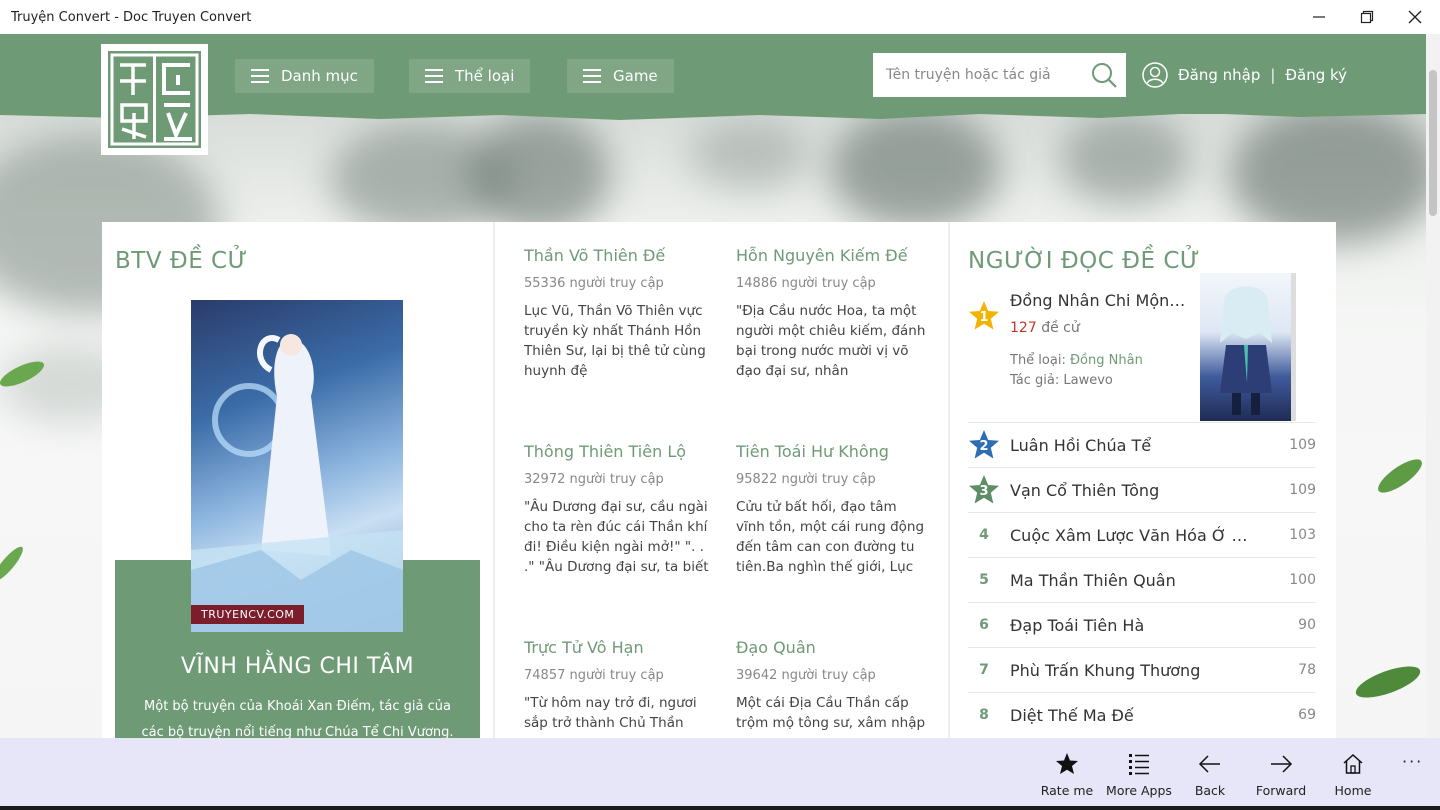 This screenshot has width=1440, height=810. I want to click on featured-story-name: VĨNH HẰNG CHI TÂM, so click(297, 666).